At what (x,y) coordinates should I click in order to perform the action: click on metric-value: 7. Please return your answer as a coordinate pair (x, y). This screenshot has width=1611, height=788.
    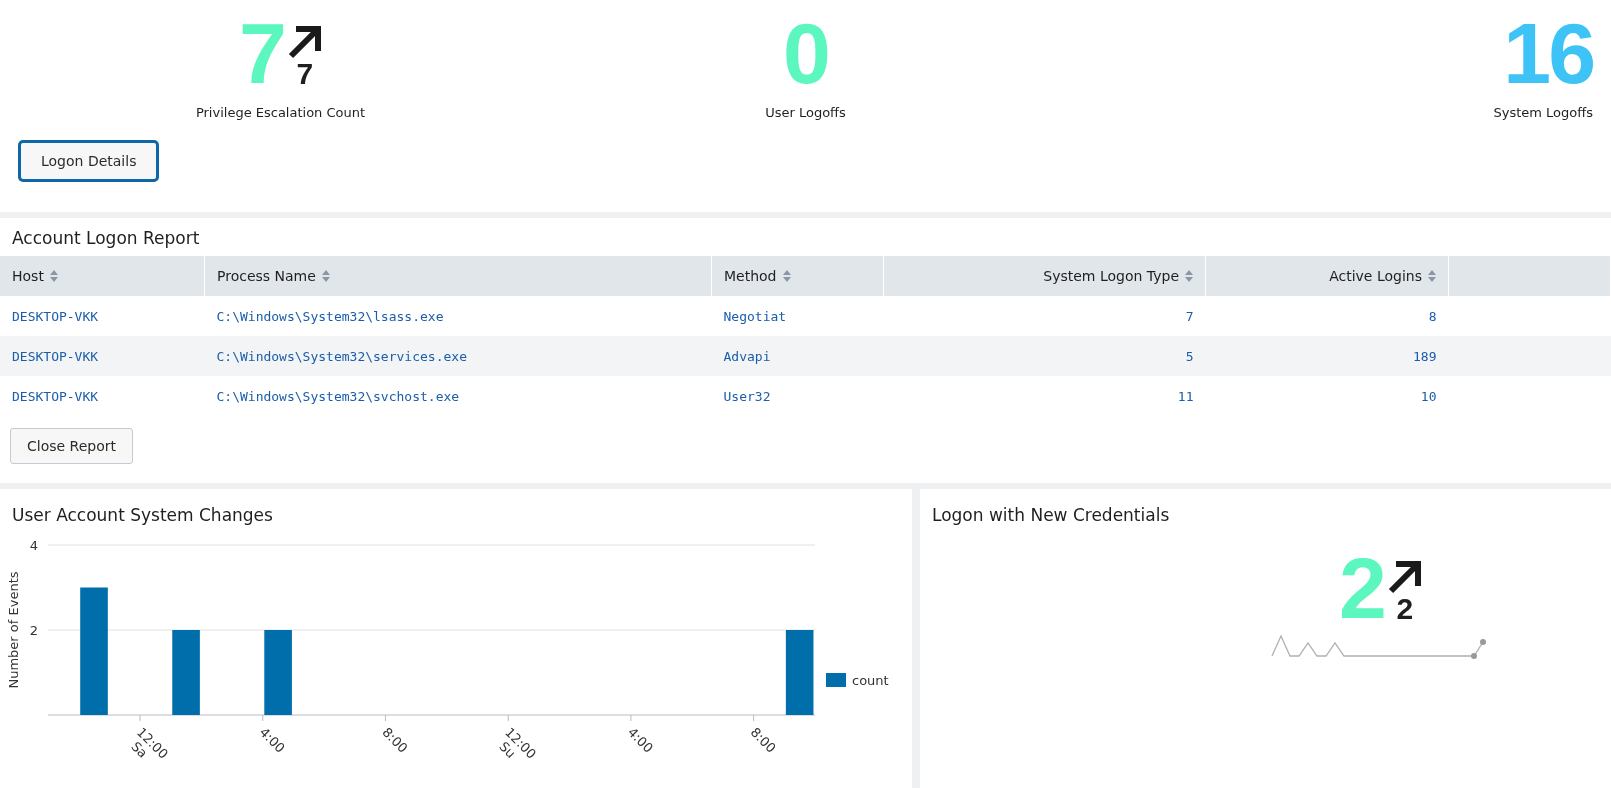
    Looking at the image, I should click on (261, 53).